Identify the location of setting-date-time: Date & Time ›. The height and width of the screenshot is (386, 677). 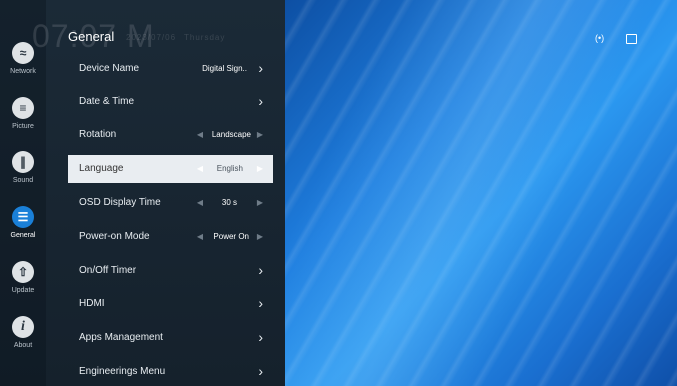
(170, 102).